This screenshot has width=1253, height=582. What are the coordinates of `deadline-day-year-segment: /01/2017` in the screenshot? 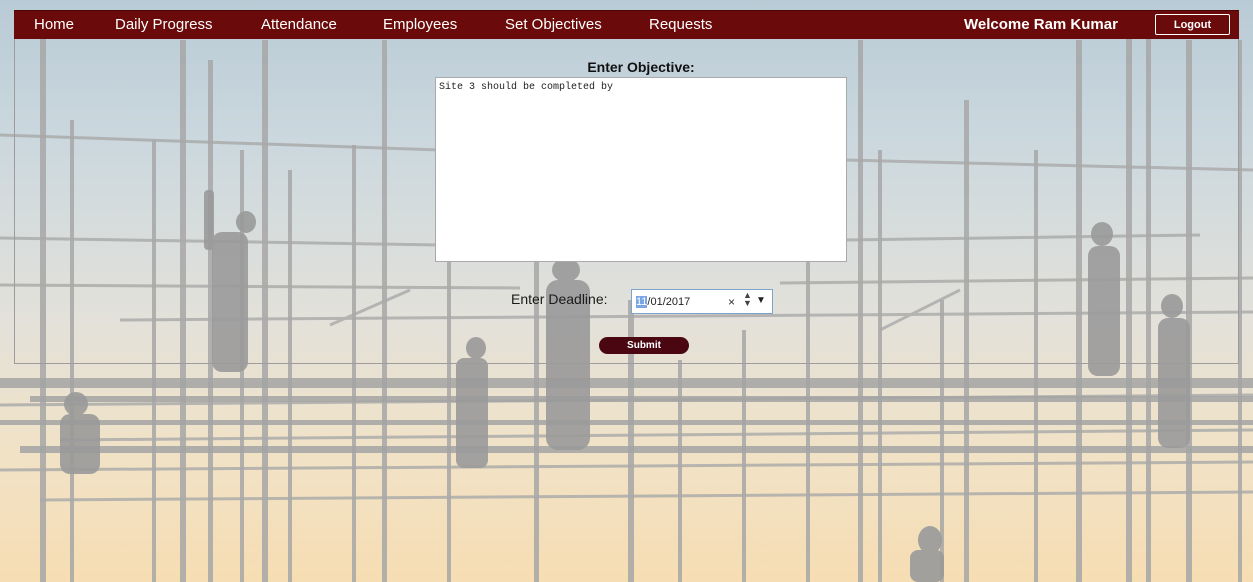 It's located at (668, 302).